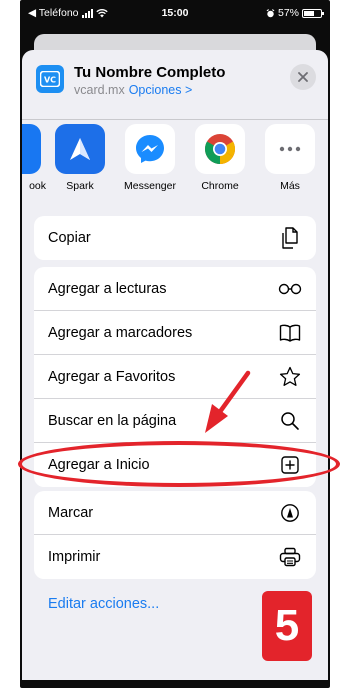  I want to click on action-bookmarks: Agregar a marcadores, so click(175, 333).